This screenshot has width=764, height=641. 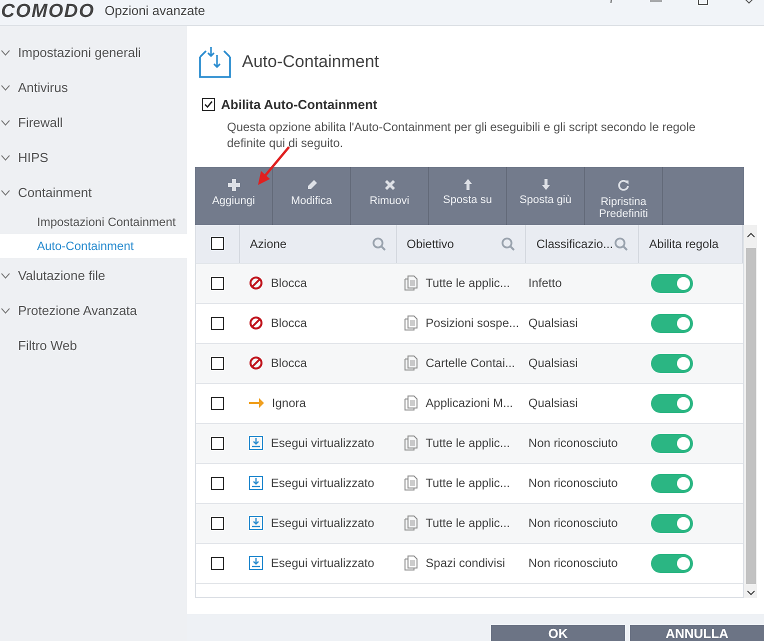 What do you see at coordinates (299, 105) in the screenshot?
I see `checkbox-label: Abilita Auto-Containment` at bounding box center [299, 105].